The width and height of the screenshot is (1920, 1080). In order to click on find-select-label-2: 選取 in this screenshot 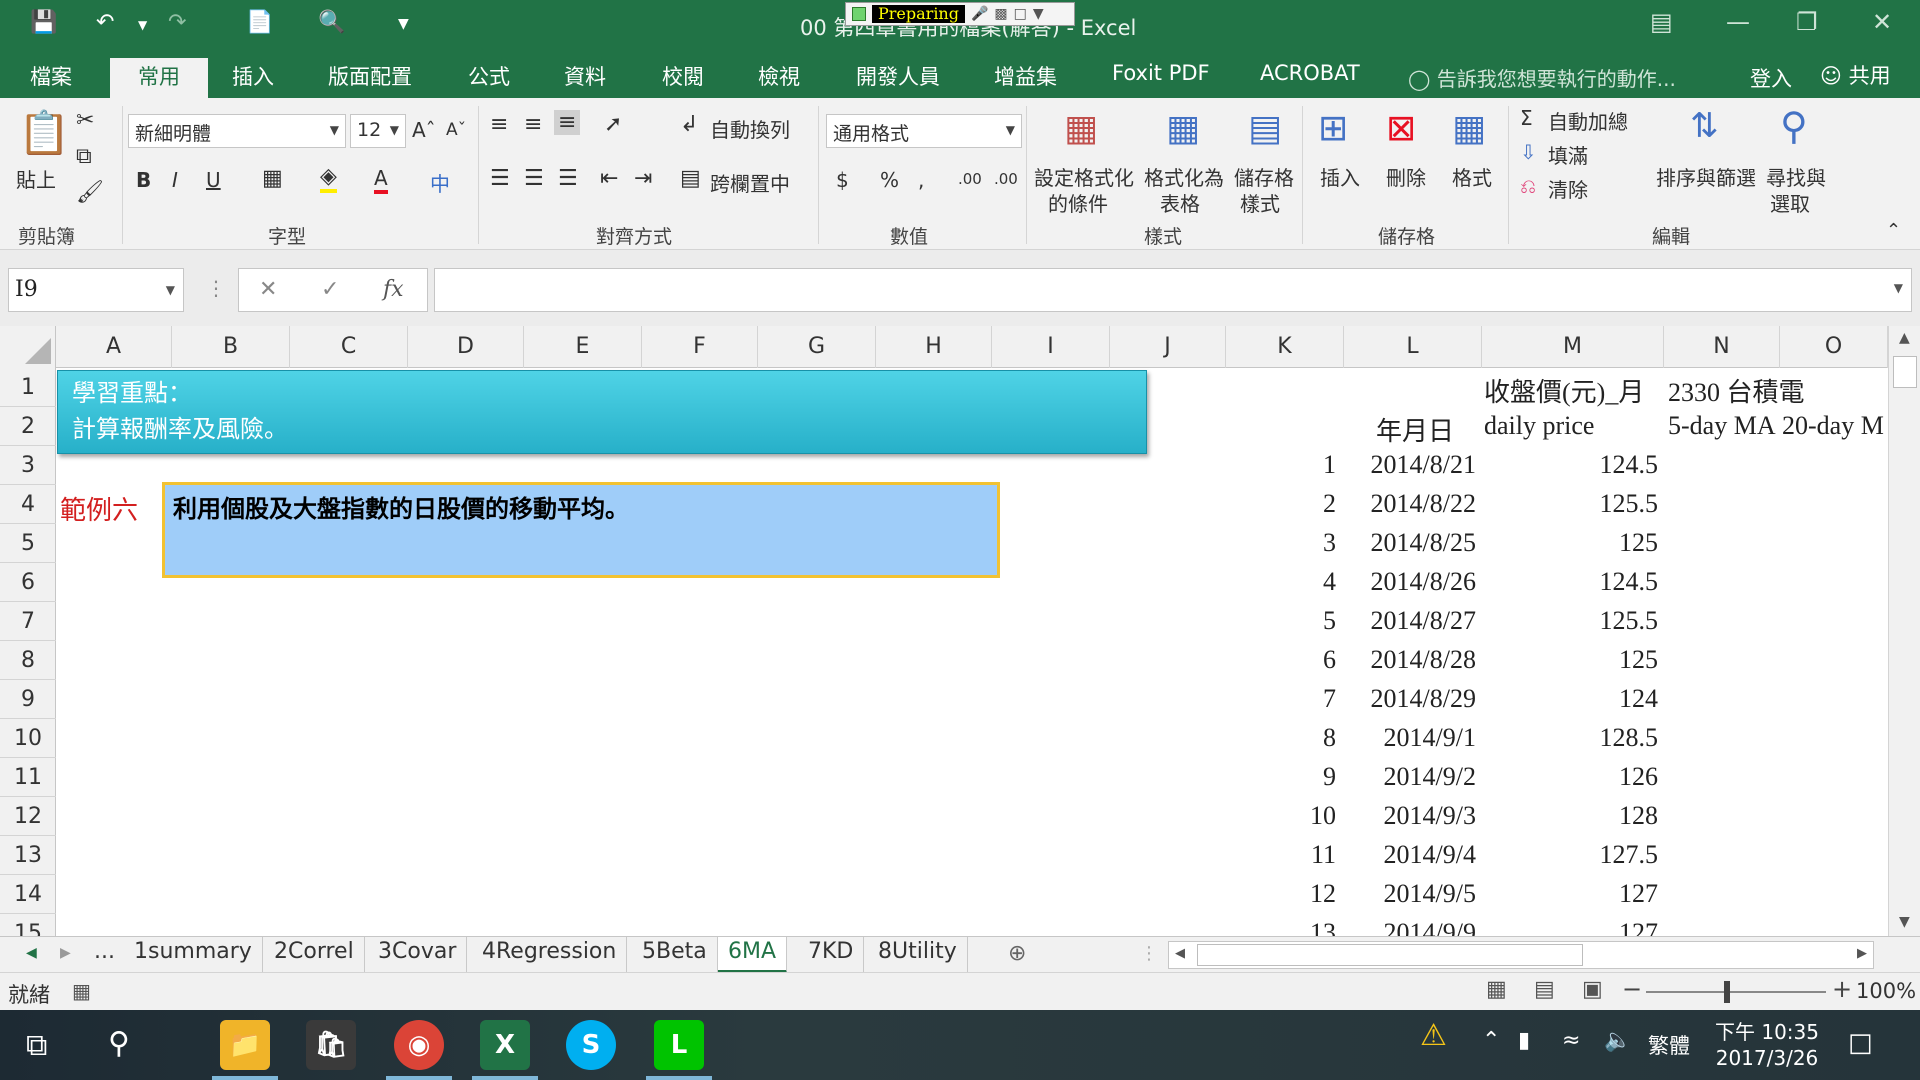, I will do `click(1790, 202)`.